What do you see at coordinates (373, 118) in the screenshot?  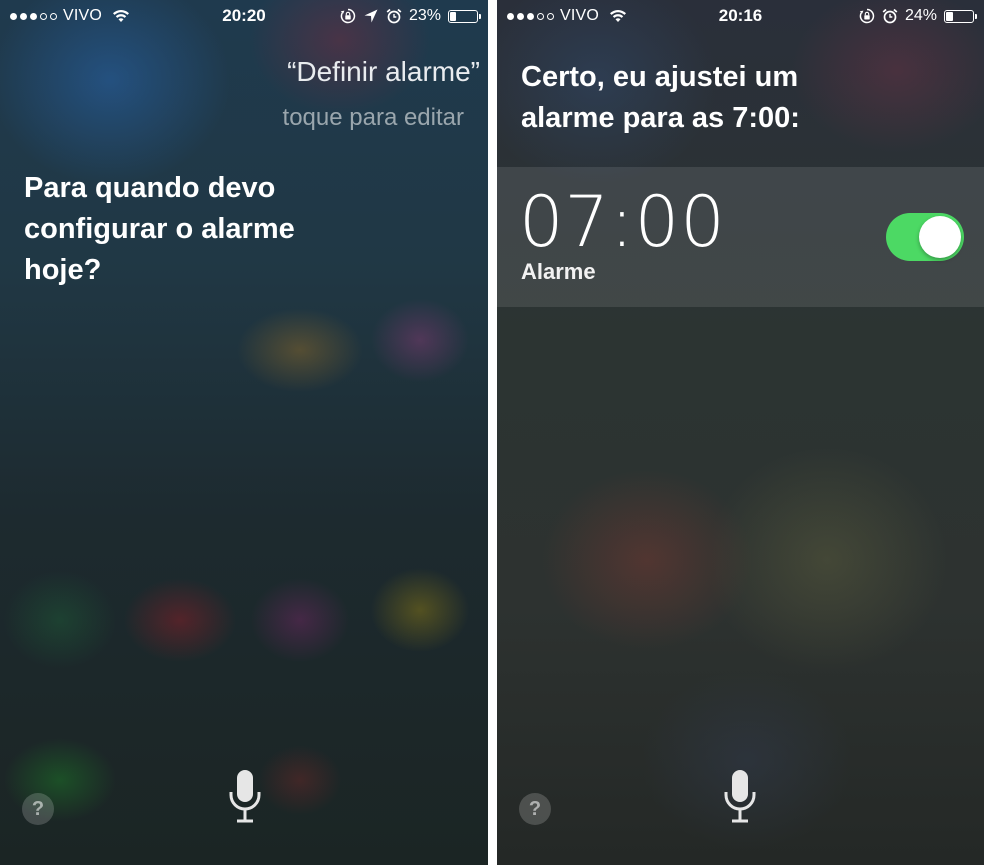 I see `tap-to-edit-hint: toque para editar` at bounding box center [373, 118].